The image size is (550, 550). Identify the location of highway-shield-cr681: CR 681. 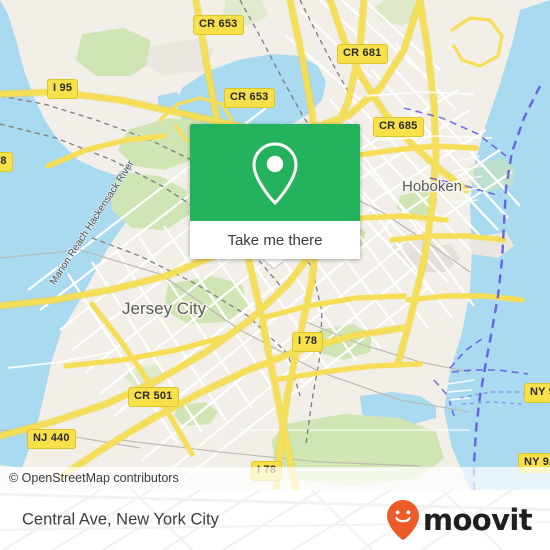
(362, 54).